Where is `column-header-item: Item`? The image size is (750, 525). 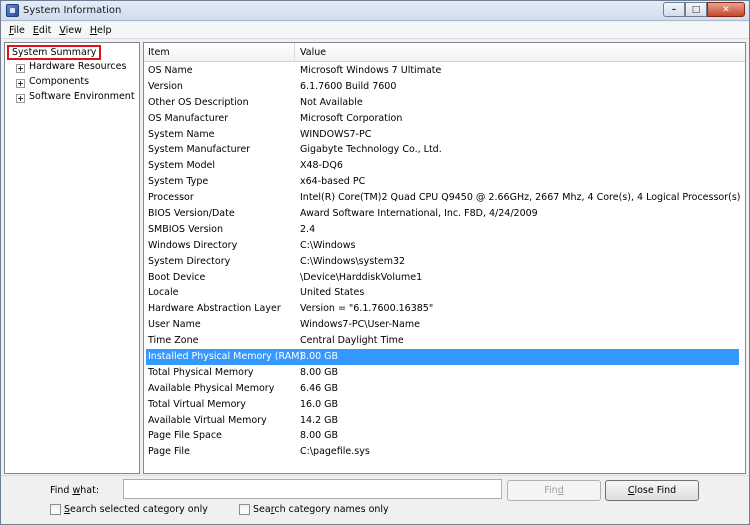
column-header-item: Item is located at coordinates (159, 52).